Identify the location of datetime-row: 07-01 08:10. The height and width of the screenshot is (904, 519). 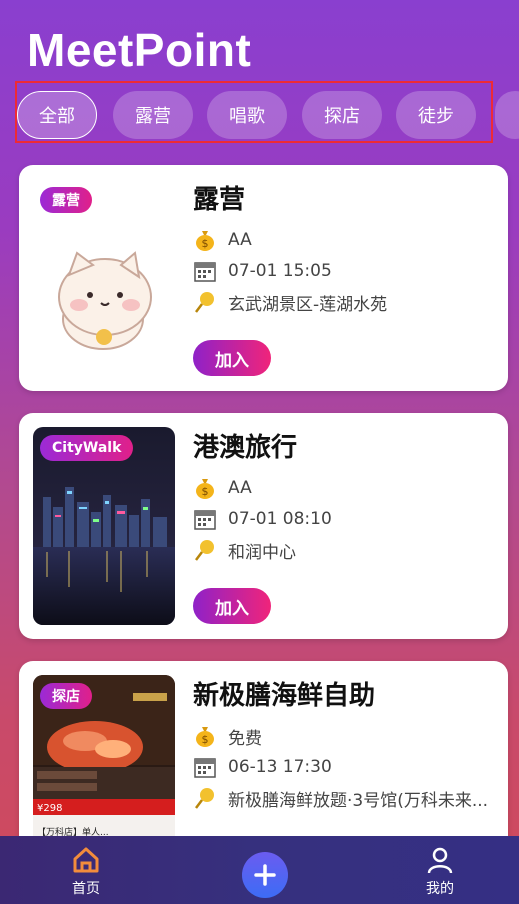
(262, 519).